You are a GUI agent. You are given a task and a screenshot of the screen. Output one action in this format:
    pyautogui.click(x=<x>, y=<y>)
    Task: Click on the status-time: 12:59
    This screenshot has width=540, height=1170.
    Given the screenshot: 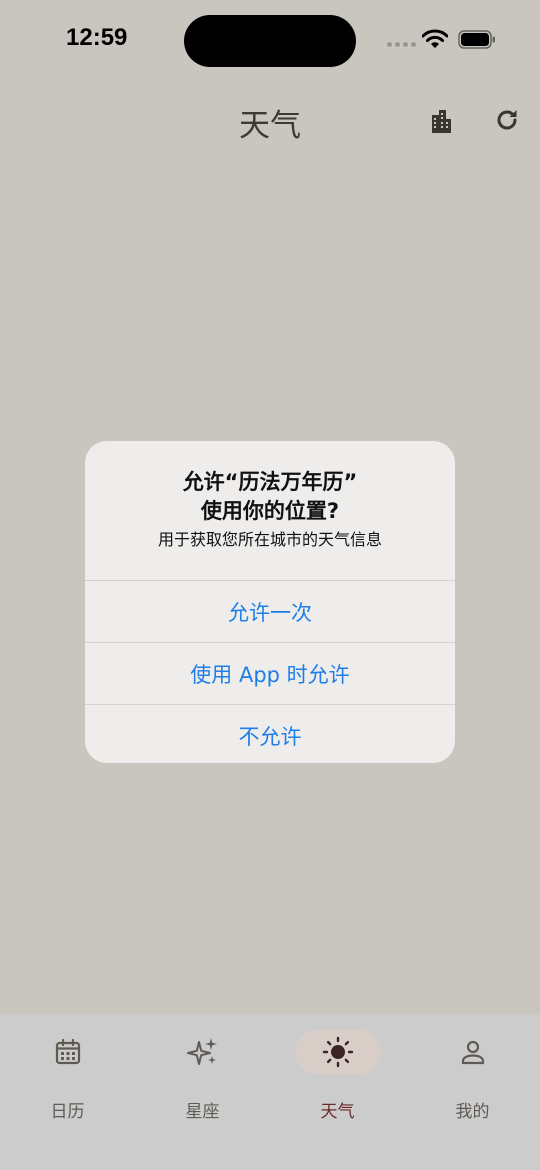 What is the action you would take?
    pyautogui.click(x=97, y=37)
    